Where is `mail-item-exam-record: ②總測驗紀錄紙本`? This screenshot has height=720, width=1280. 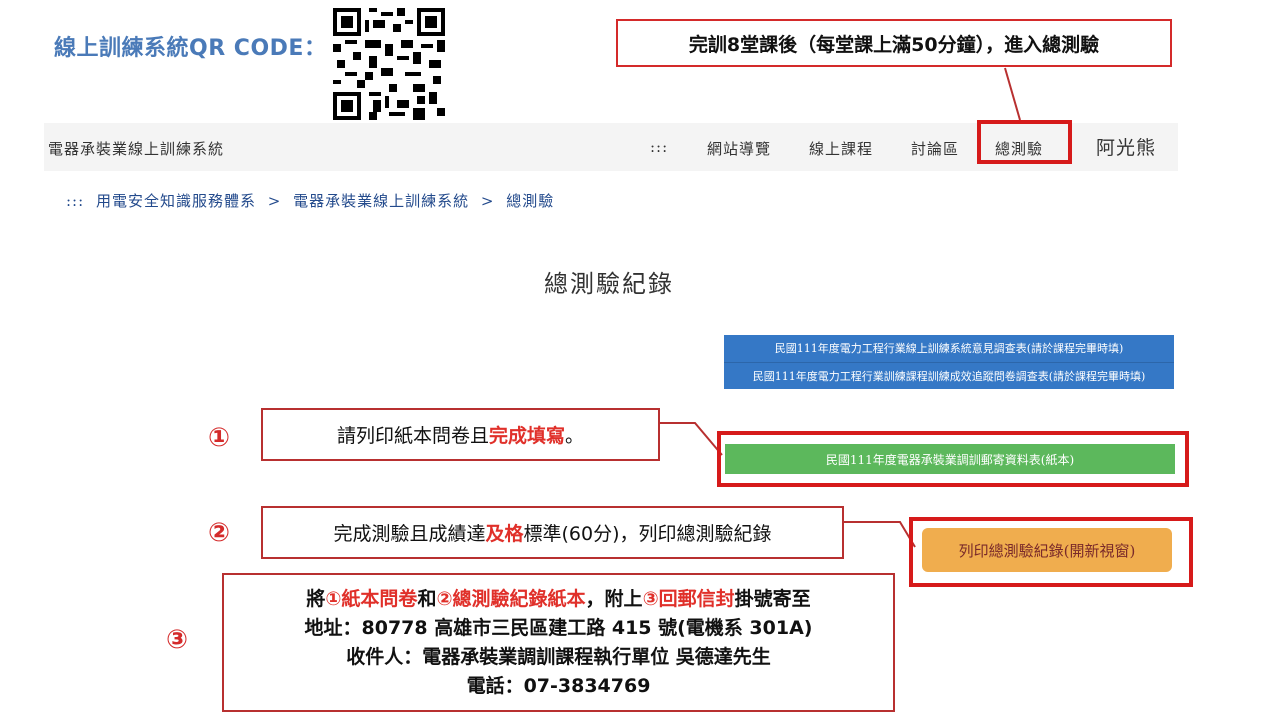
mail-item-exam-record: ②總測驗紀錄紙本 is located at coordinates (511, 599).